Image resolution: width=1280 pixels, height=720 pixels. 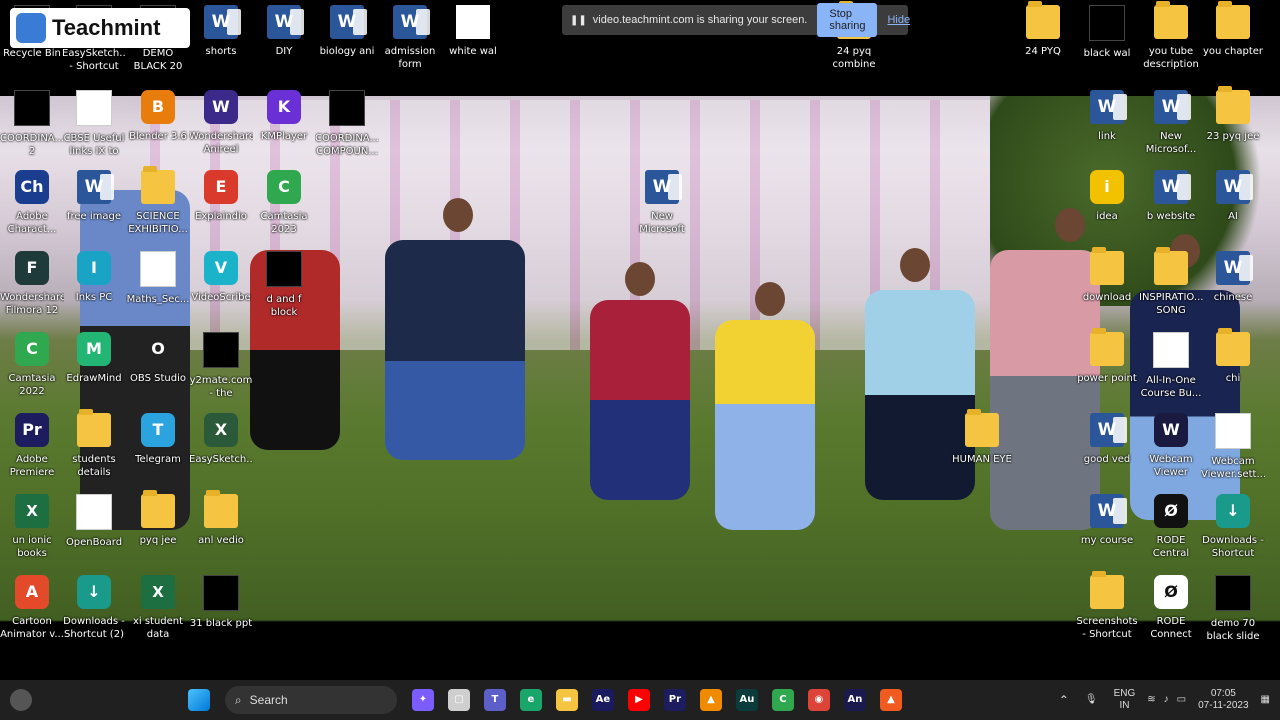 What do you see at coordinates (32, 130) in the screenshot?
I see `desktop-icon: COORDINA... 2` at bounding box center [32, 130].